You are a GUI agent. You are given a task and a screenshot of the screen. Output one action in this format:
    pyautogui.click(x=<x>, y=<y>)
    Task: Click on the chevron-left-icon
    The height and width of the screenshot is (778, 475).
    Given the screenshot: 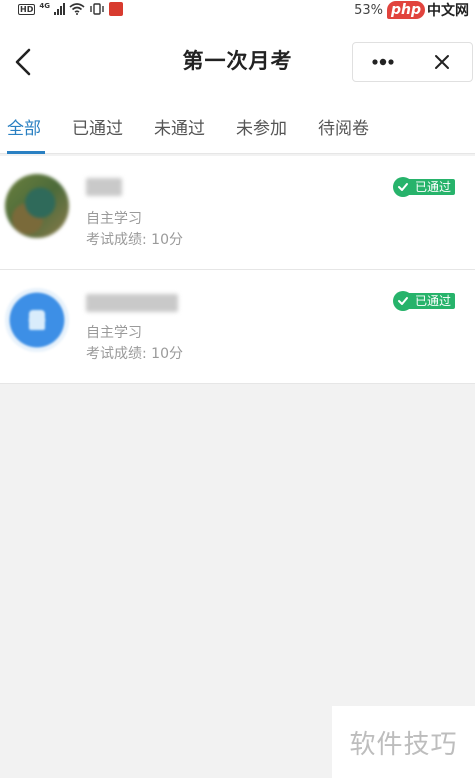 What is the action you would take?
    pyautogui.click(x=23, y=62)
    